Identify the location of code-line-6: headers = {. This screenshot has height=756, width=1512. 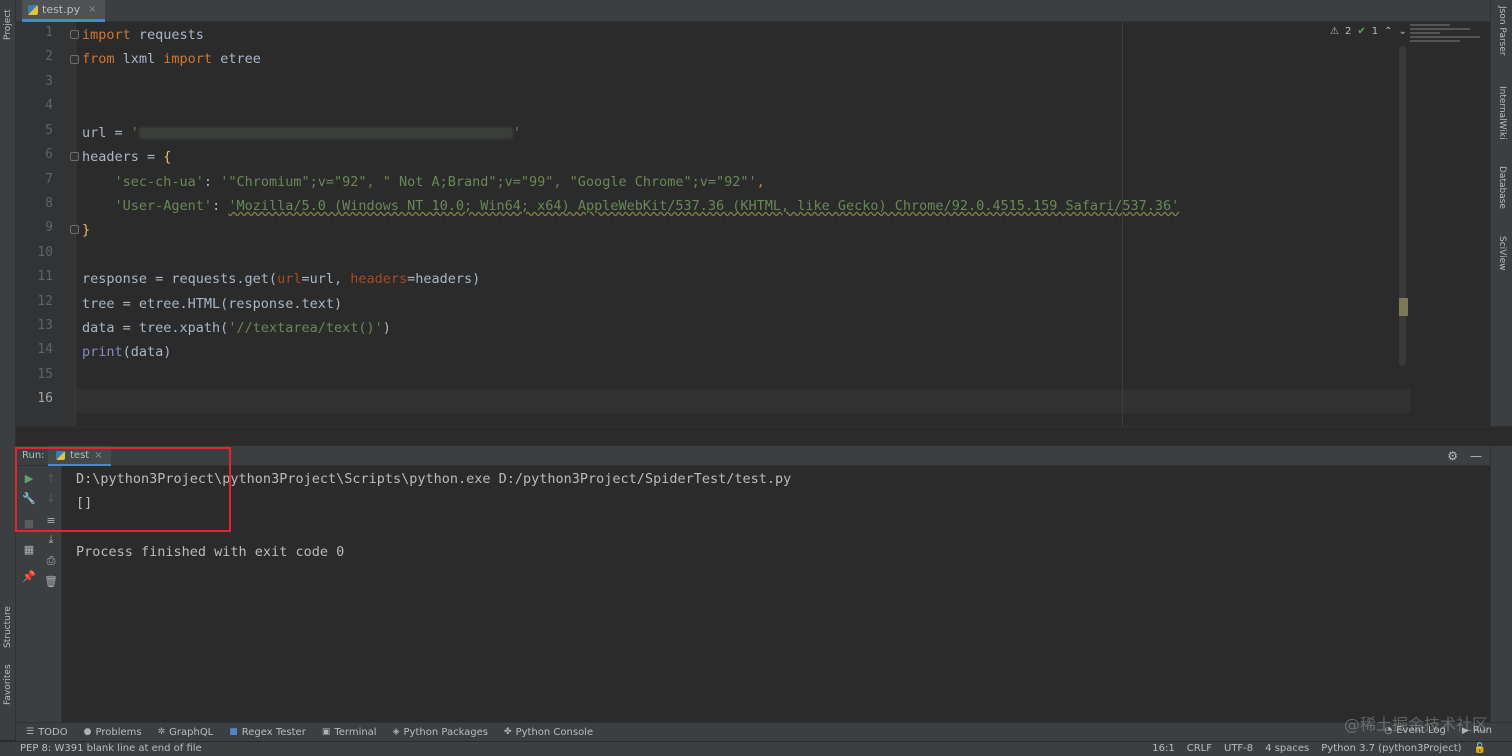
(127, 157).